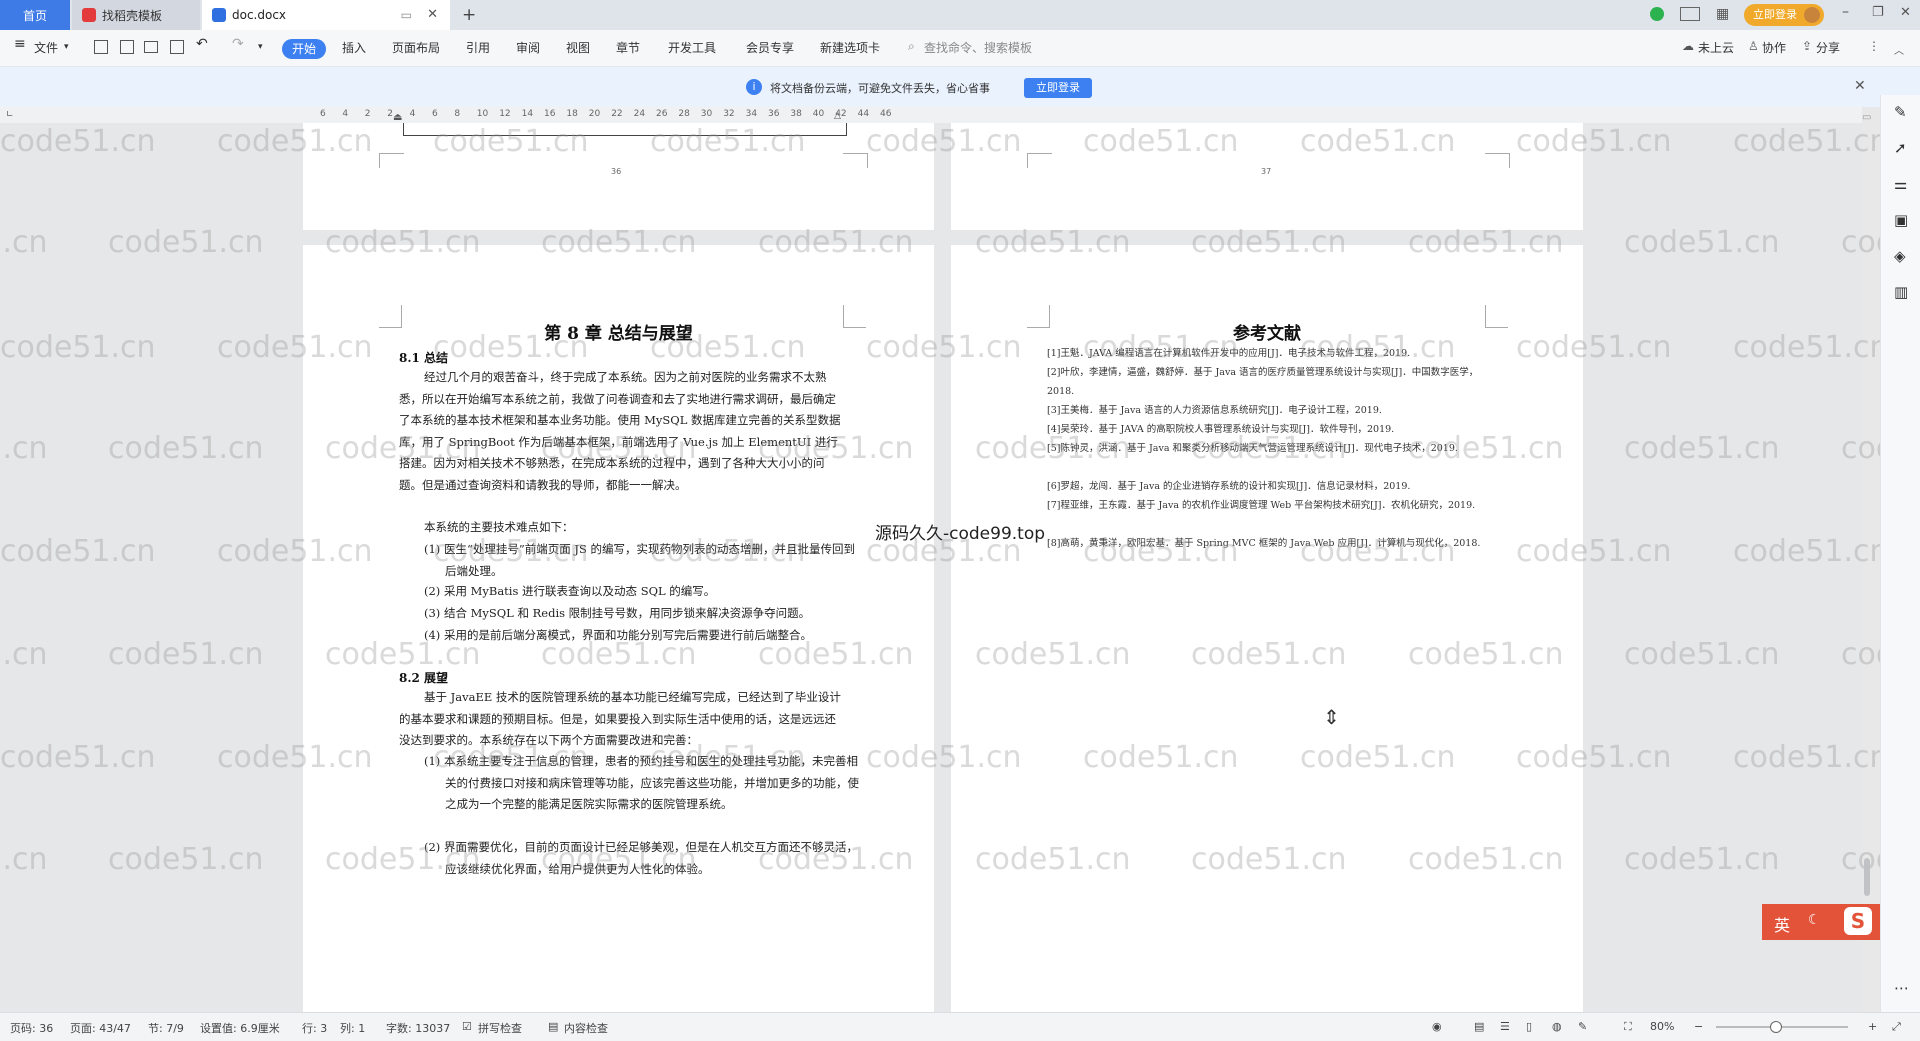  Describe the element at coordinates (1774, 47) in the screenshot. I see `collaborate-button: 协作` at that location.